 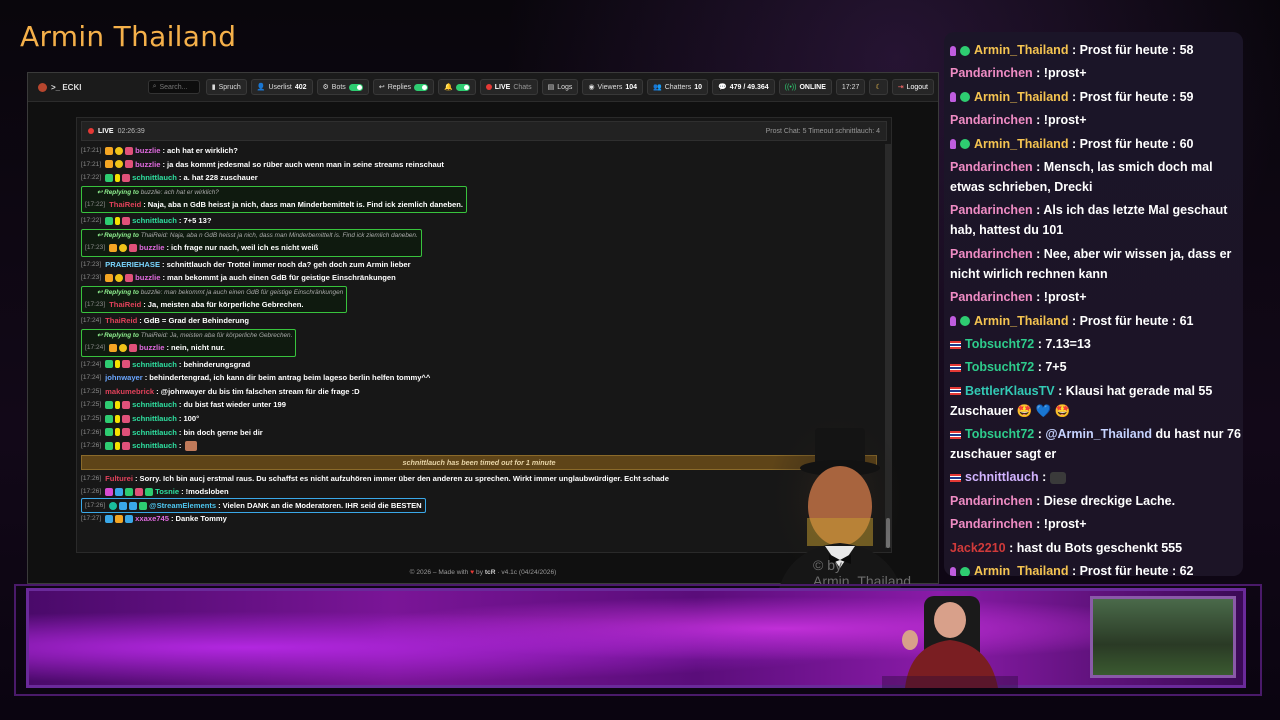 What do you see at coordinates (1068, 343) in the screenshot?
I see `overlay-chat-text: 7.13=13` at bounding box center [1068, 343].